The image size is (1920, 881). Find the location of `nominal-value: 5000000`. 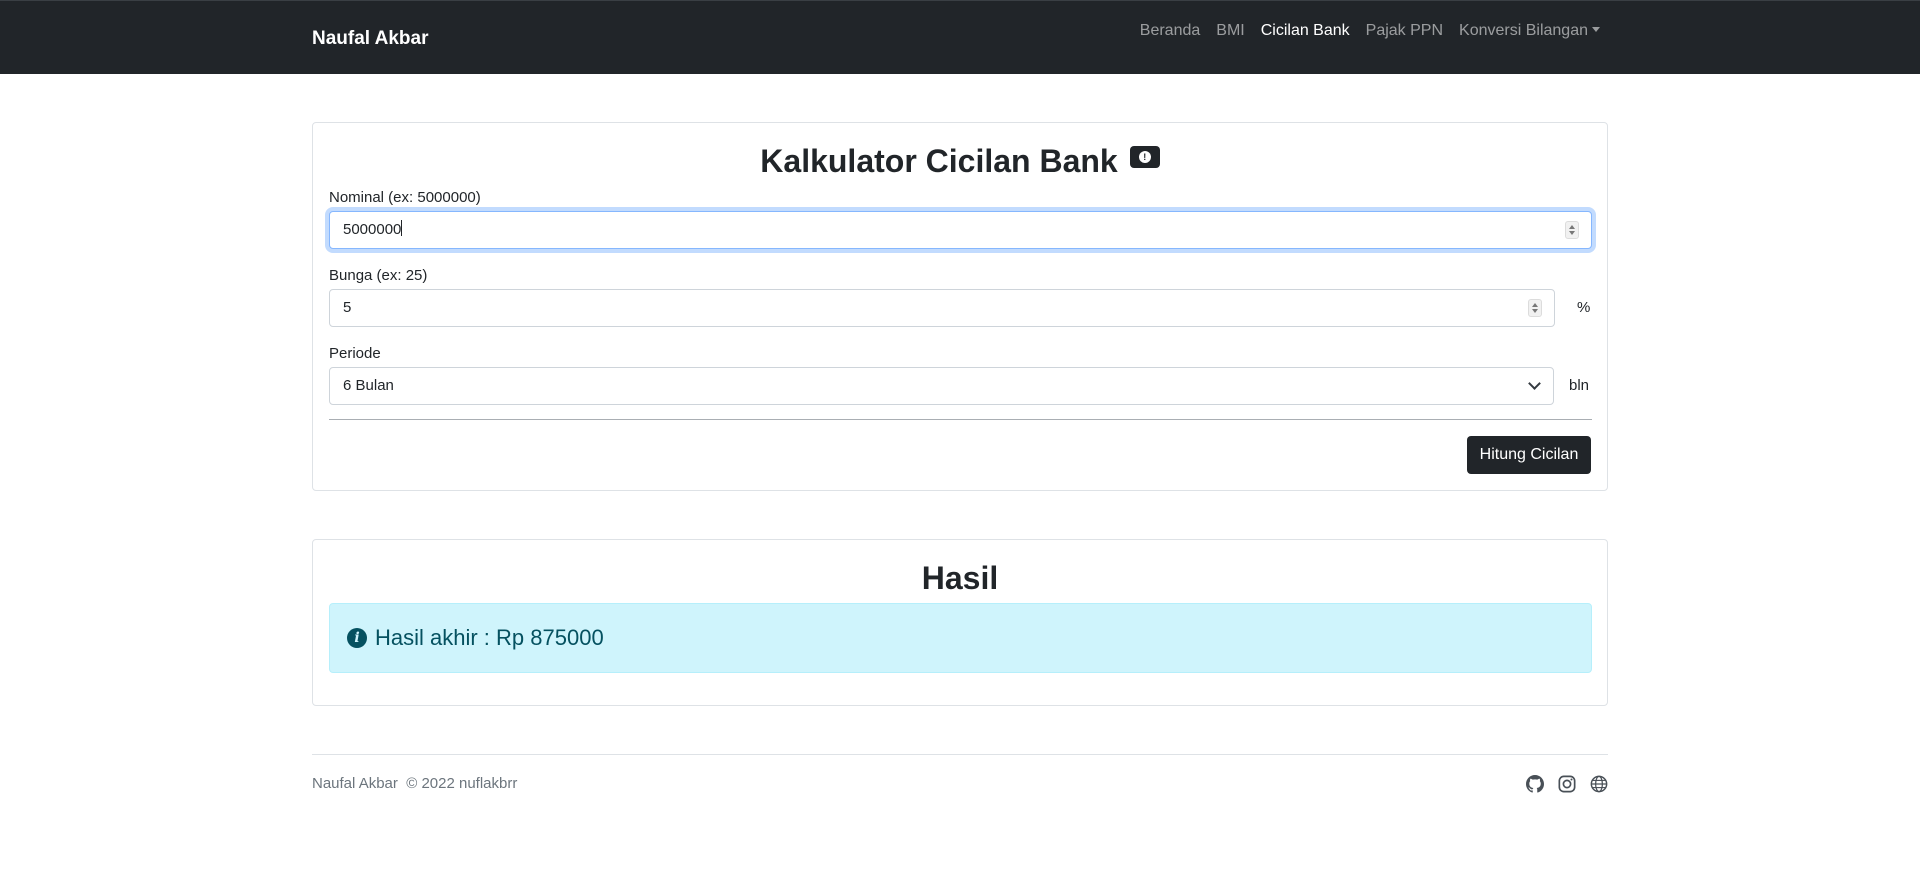

nominal-value: 5000000 is located at coordinates (372, 229).